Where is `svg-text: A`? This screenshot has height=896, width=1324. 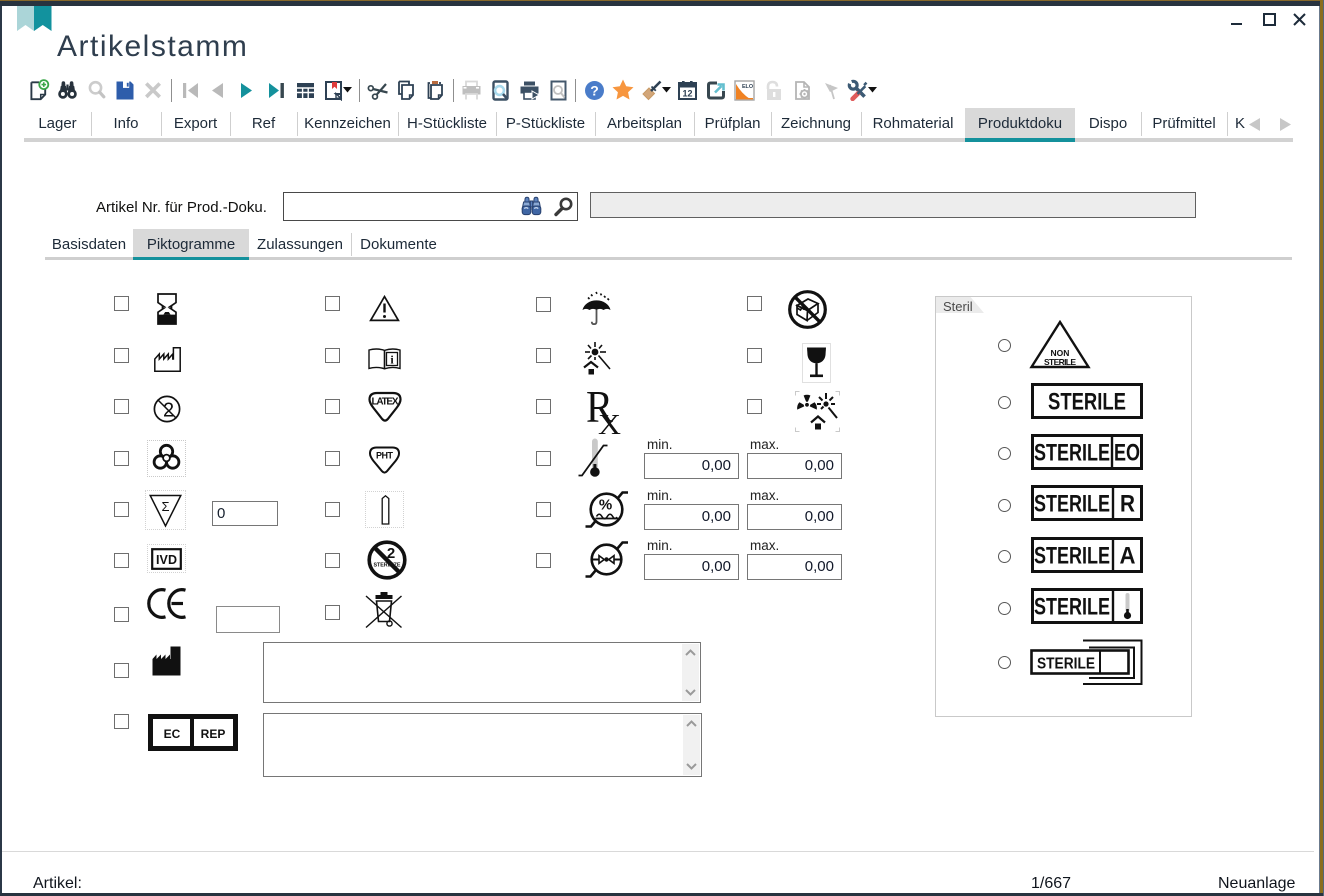 svg-text: A is located at coordinates (1128, 556).